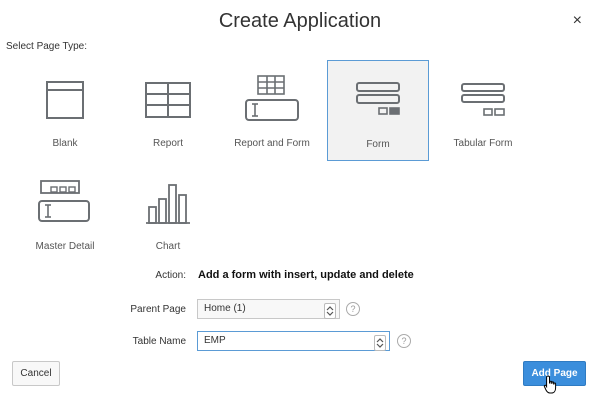  Describe the element at coordinates (272, 143) in the screenshot. I see `tile-label-report-and-form: Report and Form` at that location.